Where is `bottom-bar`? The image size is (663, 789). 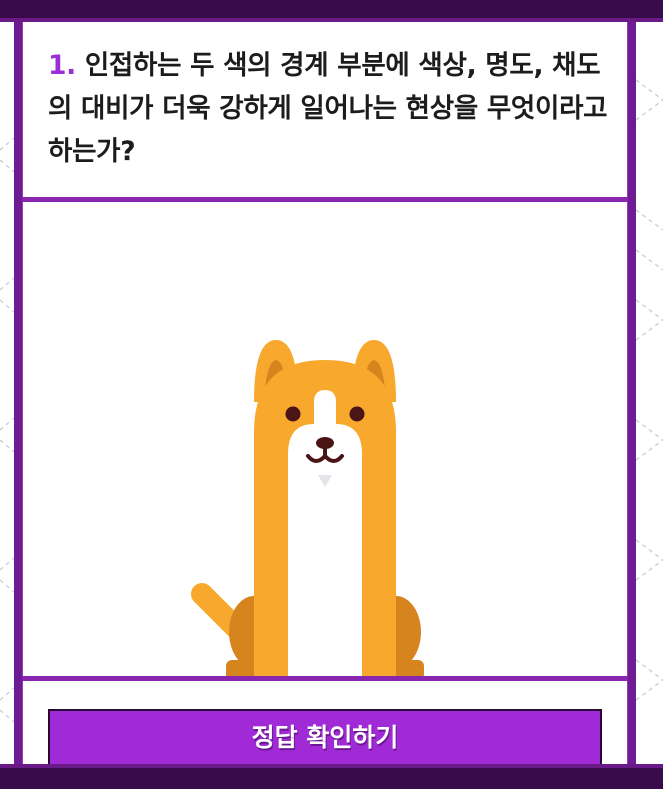 bottom-bar is located at coordinates (331, 776).